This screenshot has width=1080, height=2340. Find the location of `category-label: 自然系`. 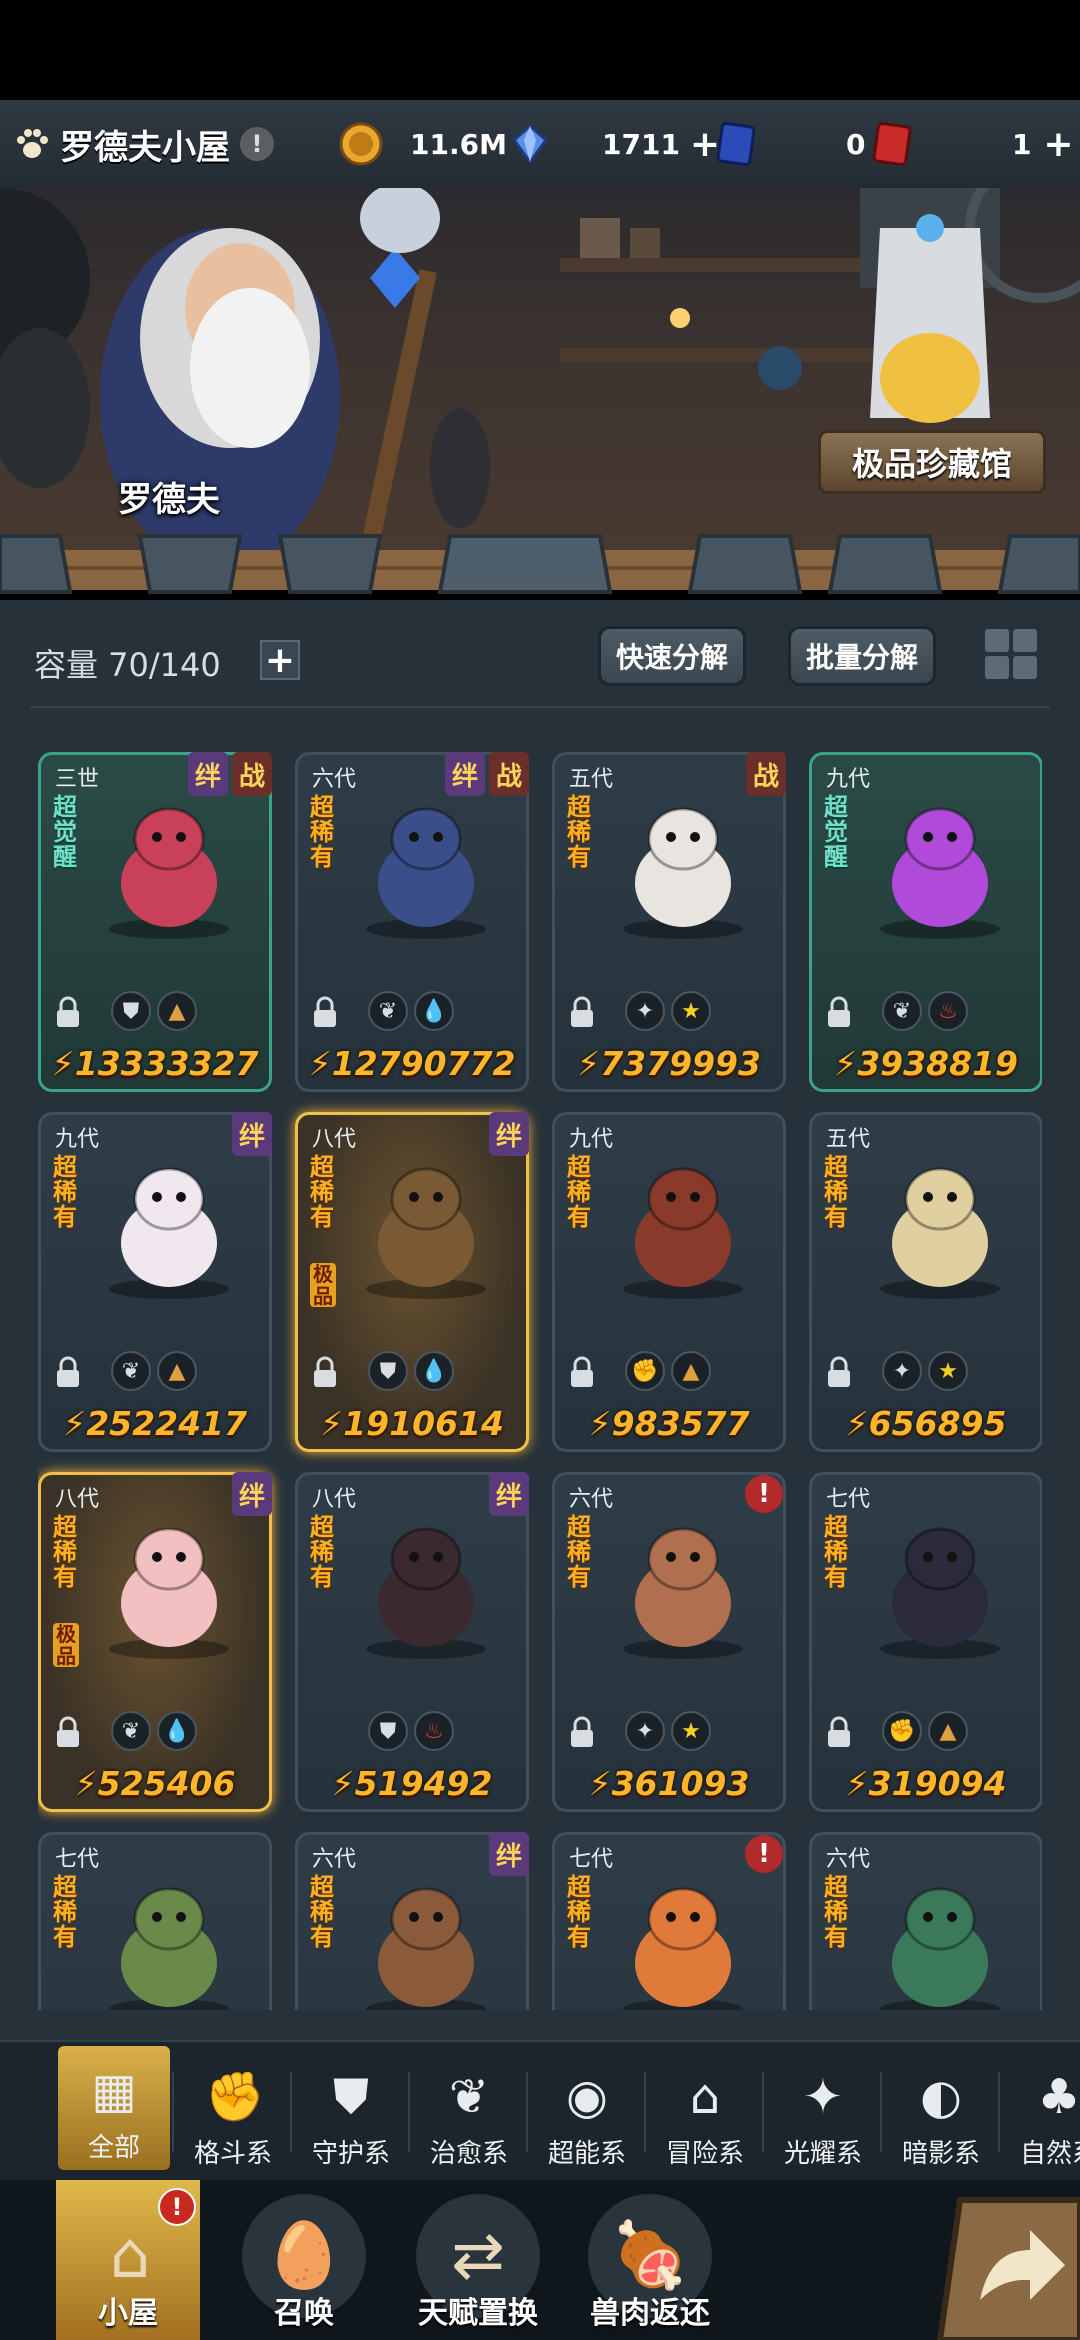

category-label: 自然系 is located at coordinates (1049, 2154).